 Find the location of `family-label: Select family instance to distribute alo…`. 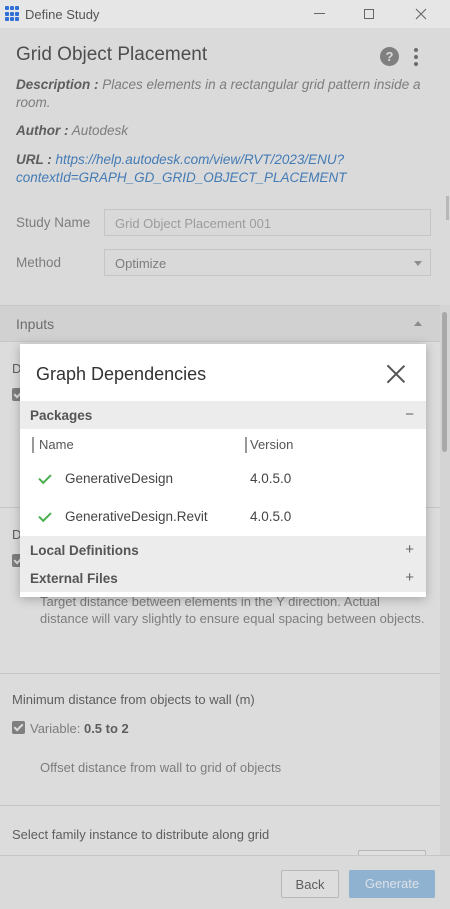

family-label: Select family instance to distribute alo… is located at coordinates (141, 834).